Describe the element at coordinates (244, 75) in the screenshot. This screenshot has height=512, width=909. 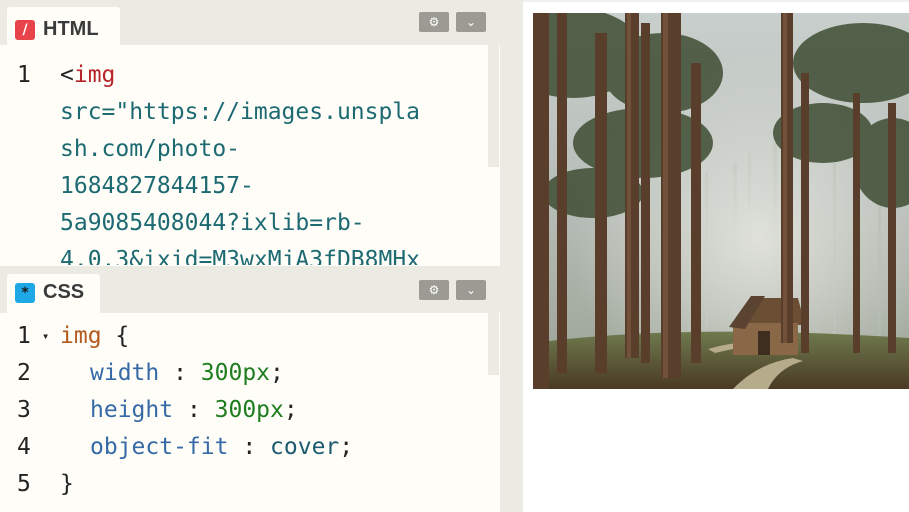
I see `code-line: 1 <img` at that location.